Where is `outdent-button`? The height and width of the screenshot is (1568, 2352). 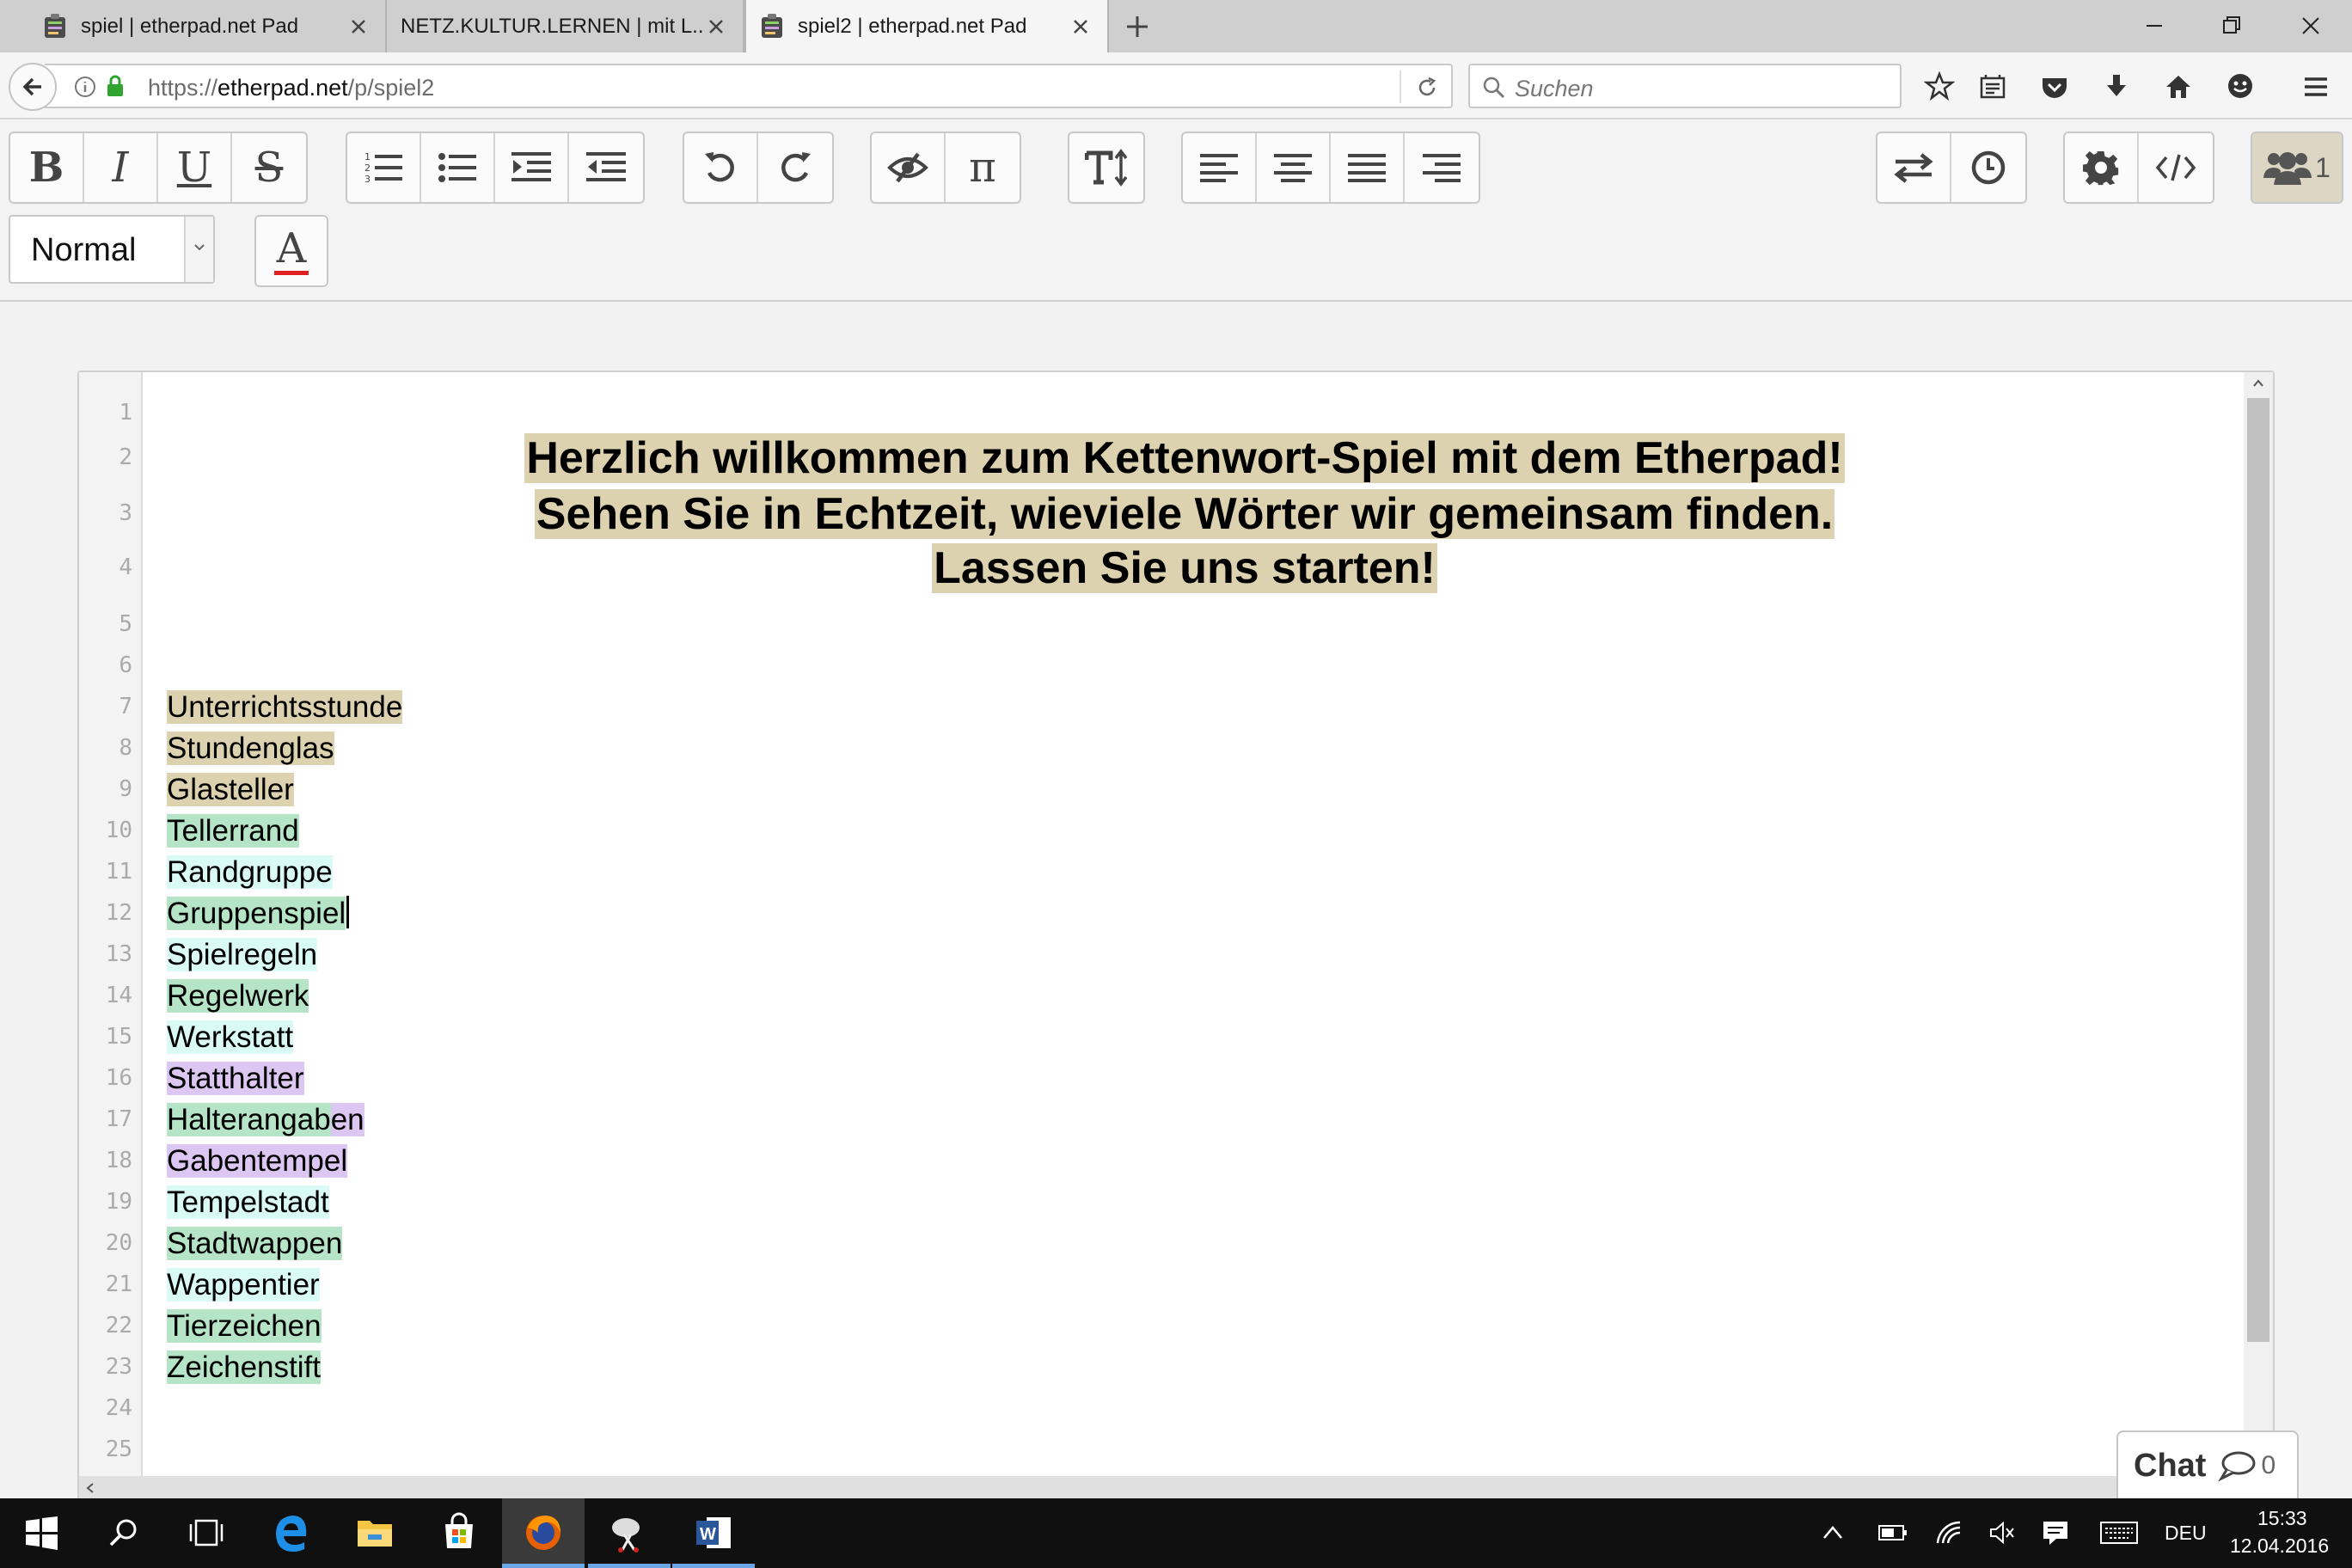
outdent-button is located at coordinates (606, 167).